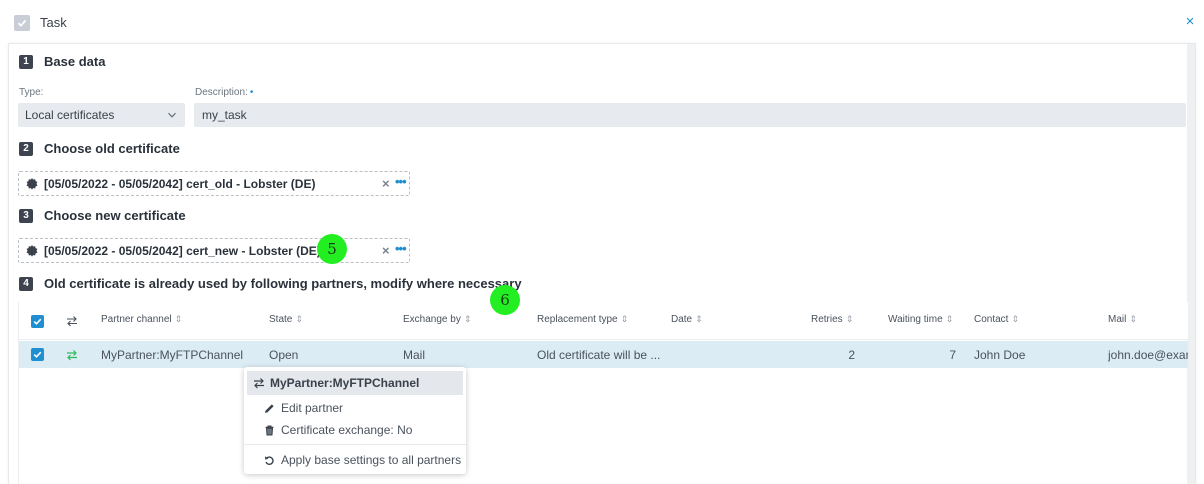 The image size is (1204, 484). What do you see at coordinates (281, 319) in the screenshot?
I see `column-label: State` at bounding box center [281, 319].